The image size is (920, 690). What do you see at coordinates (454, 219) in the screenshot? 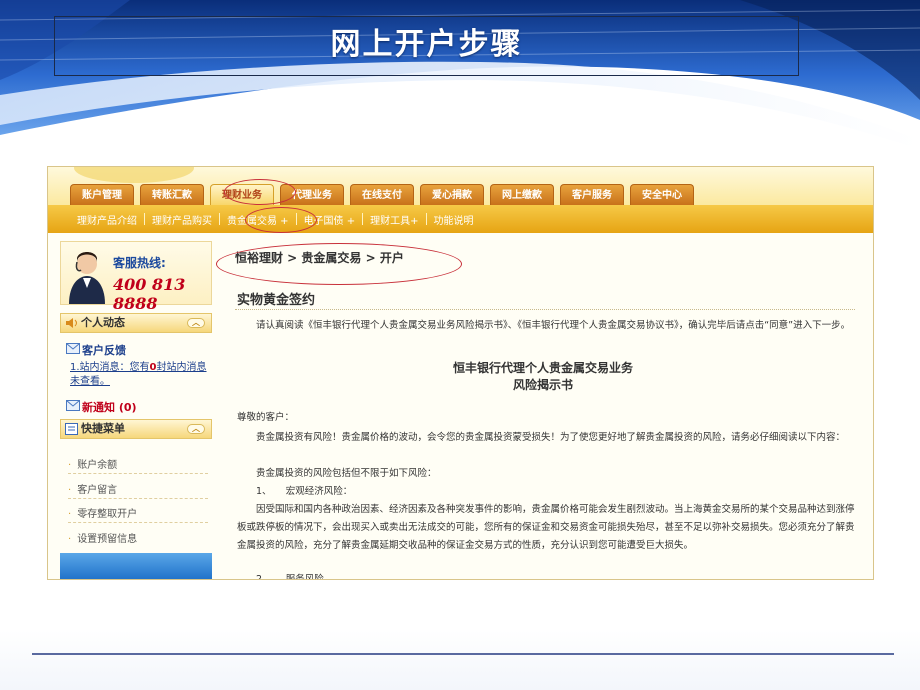
I see `subnav-help: 功能说明` at bounding box center [454, 219].